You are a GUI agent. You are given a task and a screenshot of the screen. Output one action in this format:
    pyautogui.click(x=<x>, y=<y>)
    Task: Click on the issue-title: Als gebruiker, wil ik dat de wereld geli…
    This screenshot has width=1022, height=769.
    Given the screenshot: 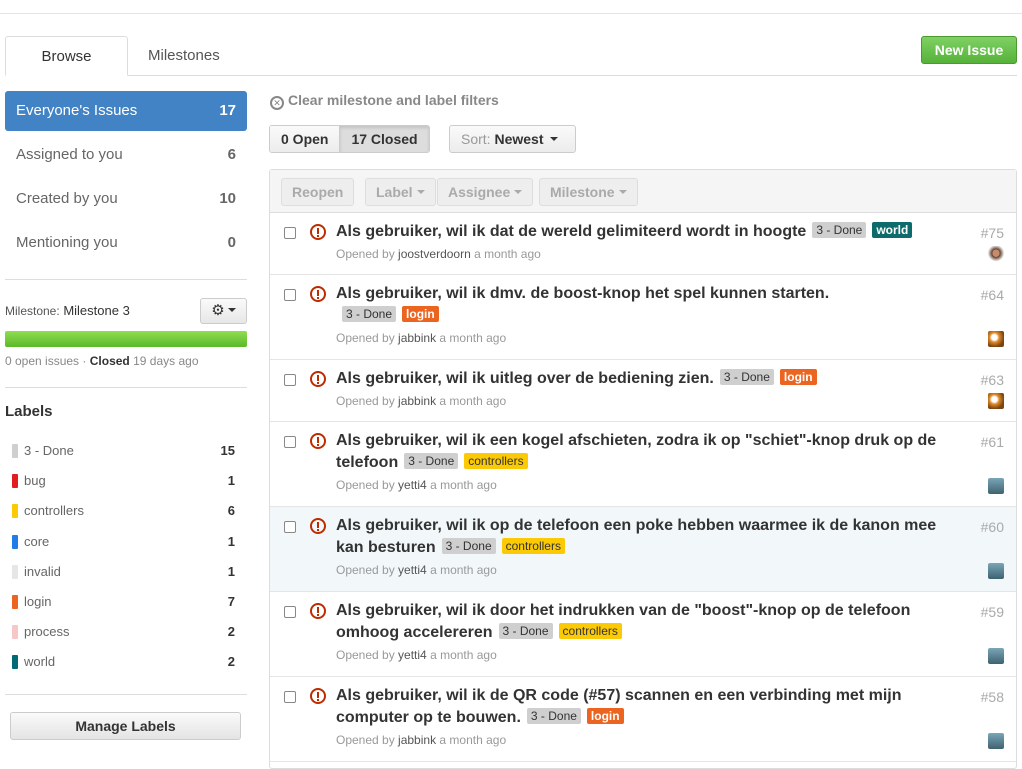 What is the action you would take?
    pyautogui.click(x=641, y=232)
    